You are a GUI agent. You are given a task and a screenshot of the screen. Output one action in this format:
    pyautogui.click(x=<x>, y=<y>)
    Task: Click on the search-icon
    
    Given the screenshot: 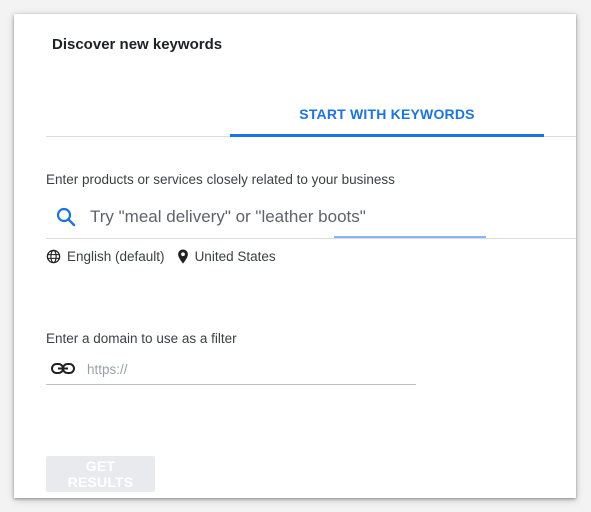 What is the action you would take?
    pyautogui.click(x=66, y=217)
    